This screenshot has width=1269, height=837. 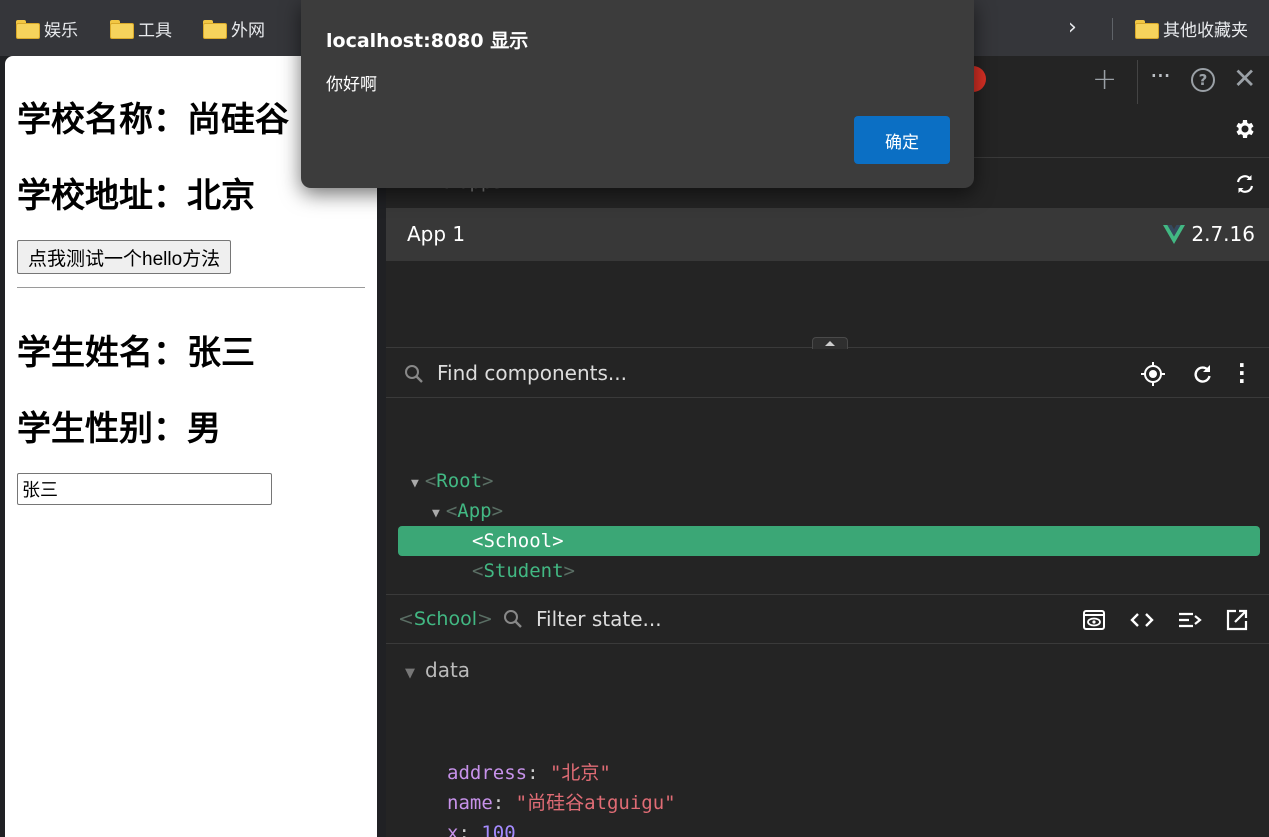 I want to click on app-name: App 1, so click(x=436, y=234).